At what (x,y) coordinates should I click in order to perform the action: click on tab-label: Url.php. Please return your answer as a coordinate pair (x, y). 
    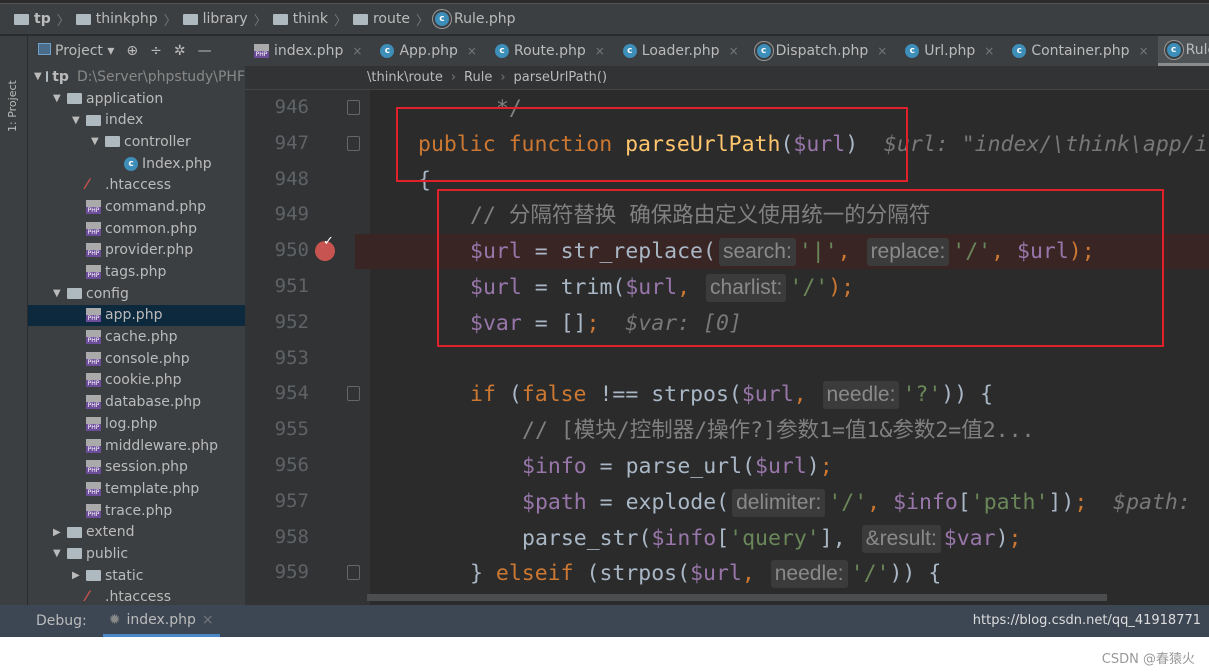
    Looking at the image, I should click on (950, 51).